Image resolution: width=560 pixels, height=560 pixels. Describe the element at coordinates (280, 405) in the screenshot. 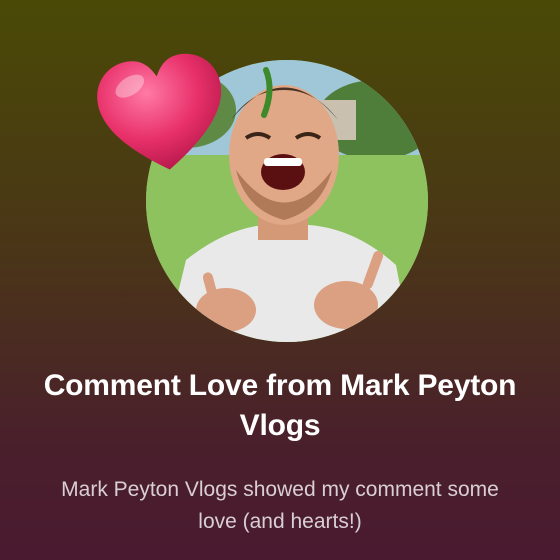

I see `notification-title: Comment Love from Mark Peyton Vlogs` at that location.